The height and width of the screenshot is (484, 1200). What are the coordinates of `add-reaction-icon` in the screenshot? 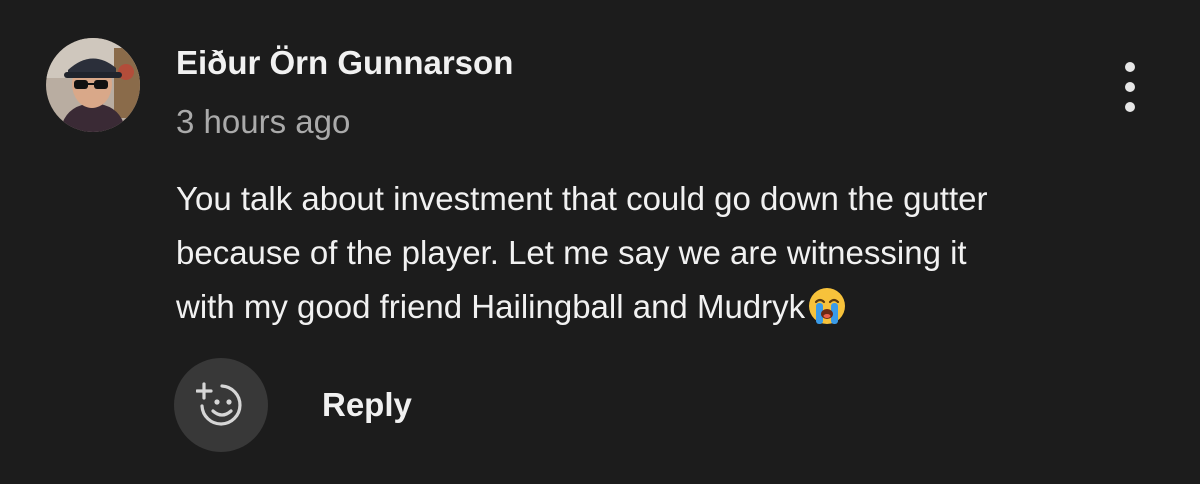 It's located at (219, 404).